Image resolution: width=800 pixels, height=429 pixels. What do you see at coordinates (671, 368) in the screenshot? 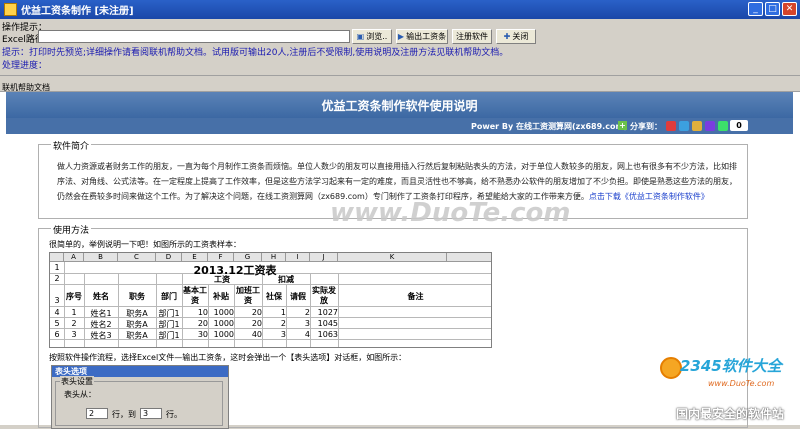
I see `brand-emblem-icon` at bounding box center [671, 368].